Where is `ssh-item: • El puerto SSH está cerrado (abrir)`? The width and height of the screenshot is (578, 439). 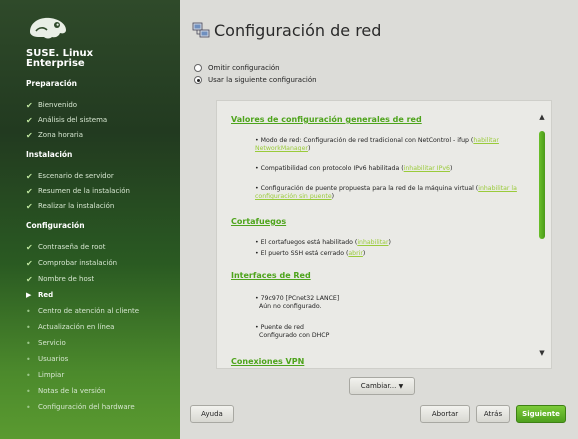
ssh-item: • El puerto SSH está cerrado (abrir) is located at coordinates (310, 253).